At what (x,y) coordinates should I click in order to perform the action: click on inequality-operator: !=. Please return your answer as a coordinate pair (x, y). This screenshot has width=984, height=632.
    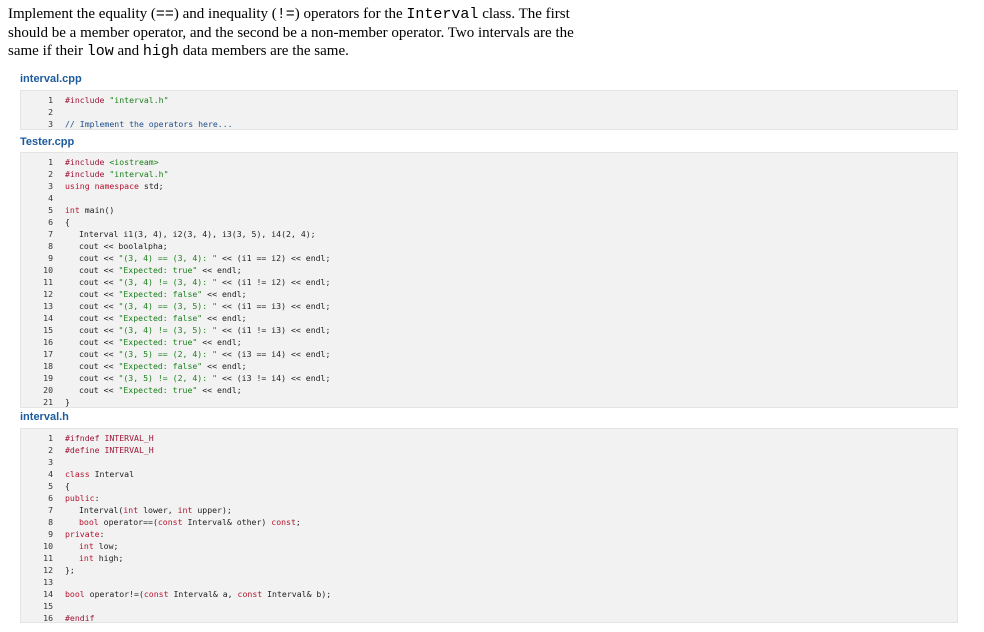
    Looking at the image, I should click on (285, 14).